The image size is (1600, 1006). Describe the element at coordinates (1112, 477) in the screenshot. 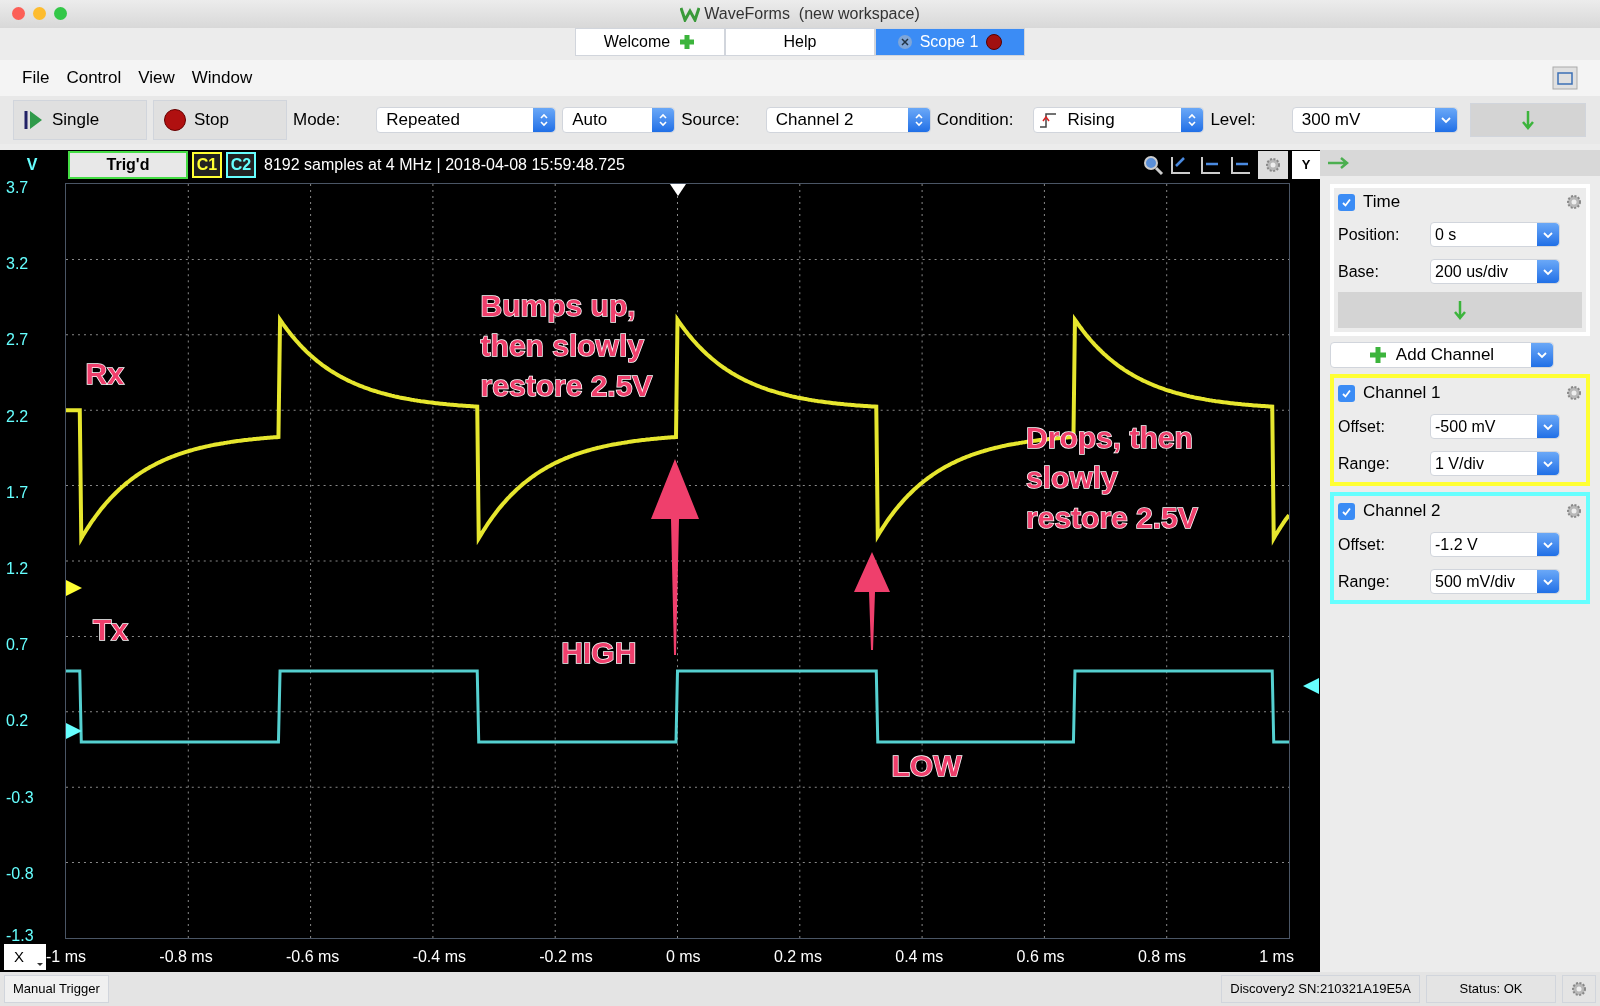

I see `annotation-text: Drops, then slowly restore 2.5V` at that location.